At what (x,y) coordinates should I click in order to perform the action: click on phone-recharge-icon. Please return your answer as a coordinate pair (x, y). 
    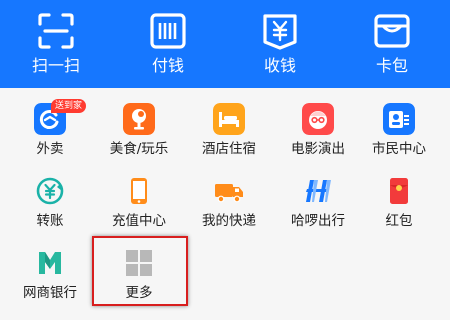
    Looking at the image, I should click on (139, 191).